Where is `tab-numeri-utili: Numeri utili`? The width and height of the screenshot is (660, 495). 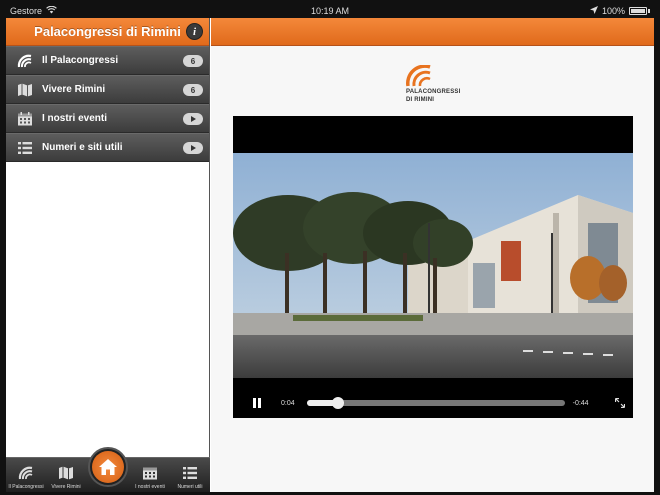 tab-numeri-utili: Numeri utili is located at coordinates (190, 477).